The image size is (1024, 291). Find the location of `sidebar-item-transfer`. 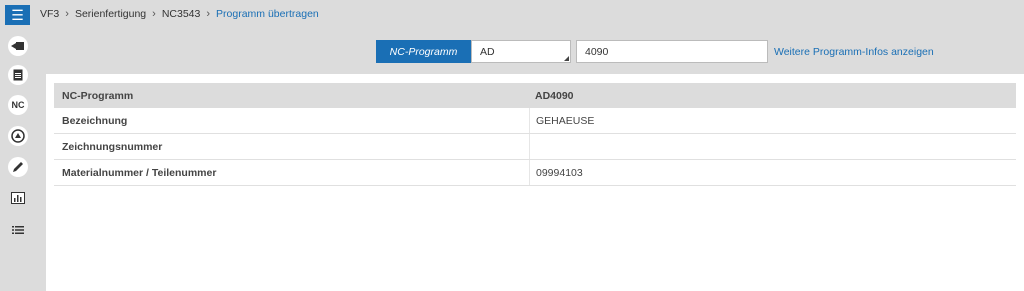

sidebar-item-transfer is located at coordinates (18, 46).